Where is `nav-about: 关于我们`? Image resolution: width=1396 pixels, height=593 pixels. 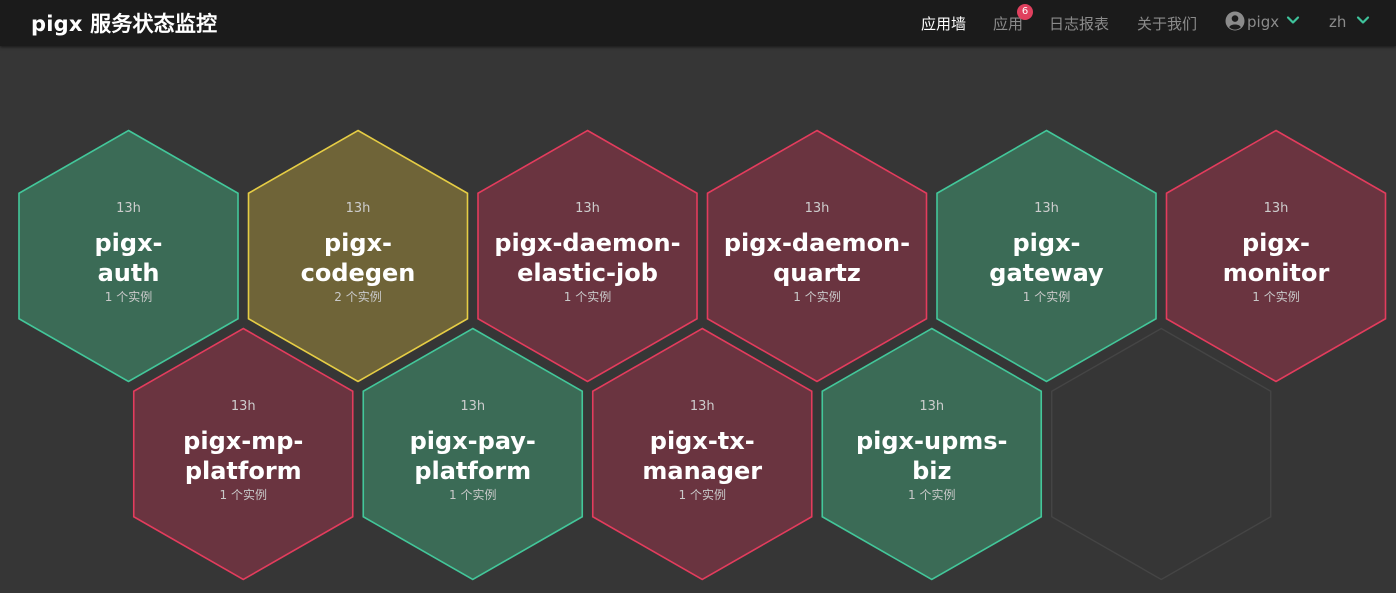 nav-about: 关于我们 is located at coordinates (1167, 23).